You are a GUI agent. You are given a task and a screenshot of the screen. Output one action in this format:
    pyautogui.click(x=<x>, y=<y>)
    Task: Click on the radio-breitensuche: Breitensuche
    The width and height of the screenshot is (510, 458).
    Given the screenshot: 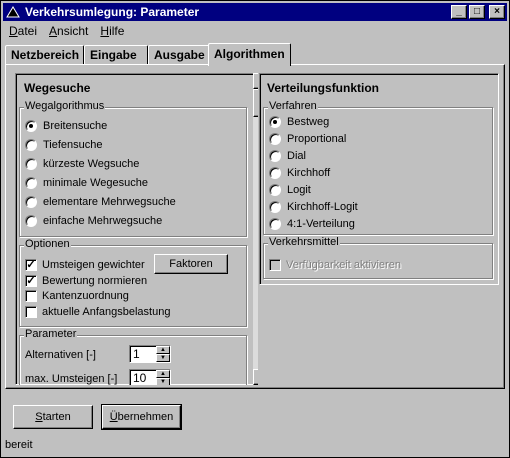 What is the action you would take?
    pyautogui.click(x=66, y=126)
    